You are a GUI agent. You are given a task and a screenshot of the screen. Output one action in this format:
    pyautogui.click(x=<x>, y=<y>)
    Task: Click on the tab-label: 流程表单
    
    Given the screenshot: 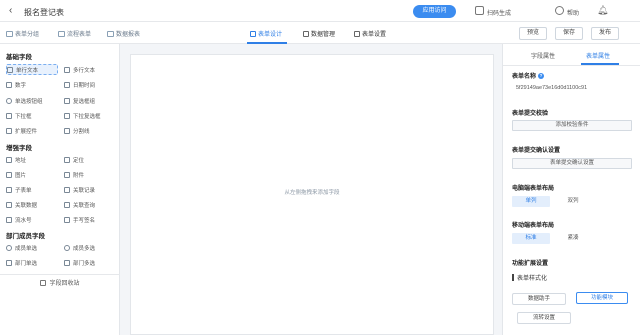 What is the action you would take?
    pyautogui.click(x=79, y=35)
    